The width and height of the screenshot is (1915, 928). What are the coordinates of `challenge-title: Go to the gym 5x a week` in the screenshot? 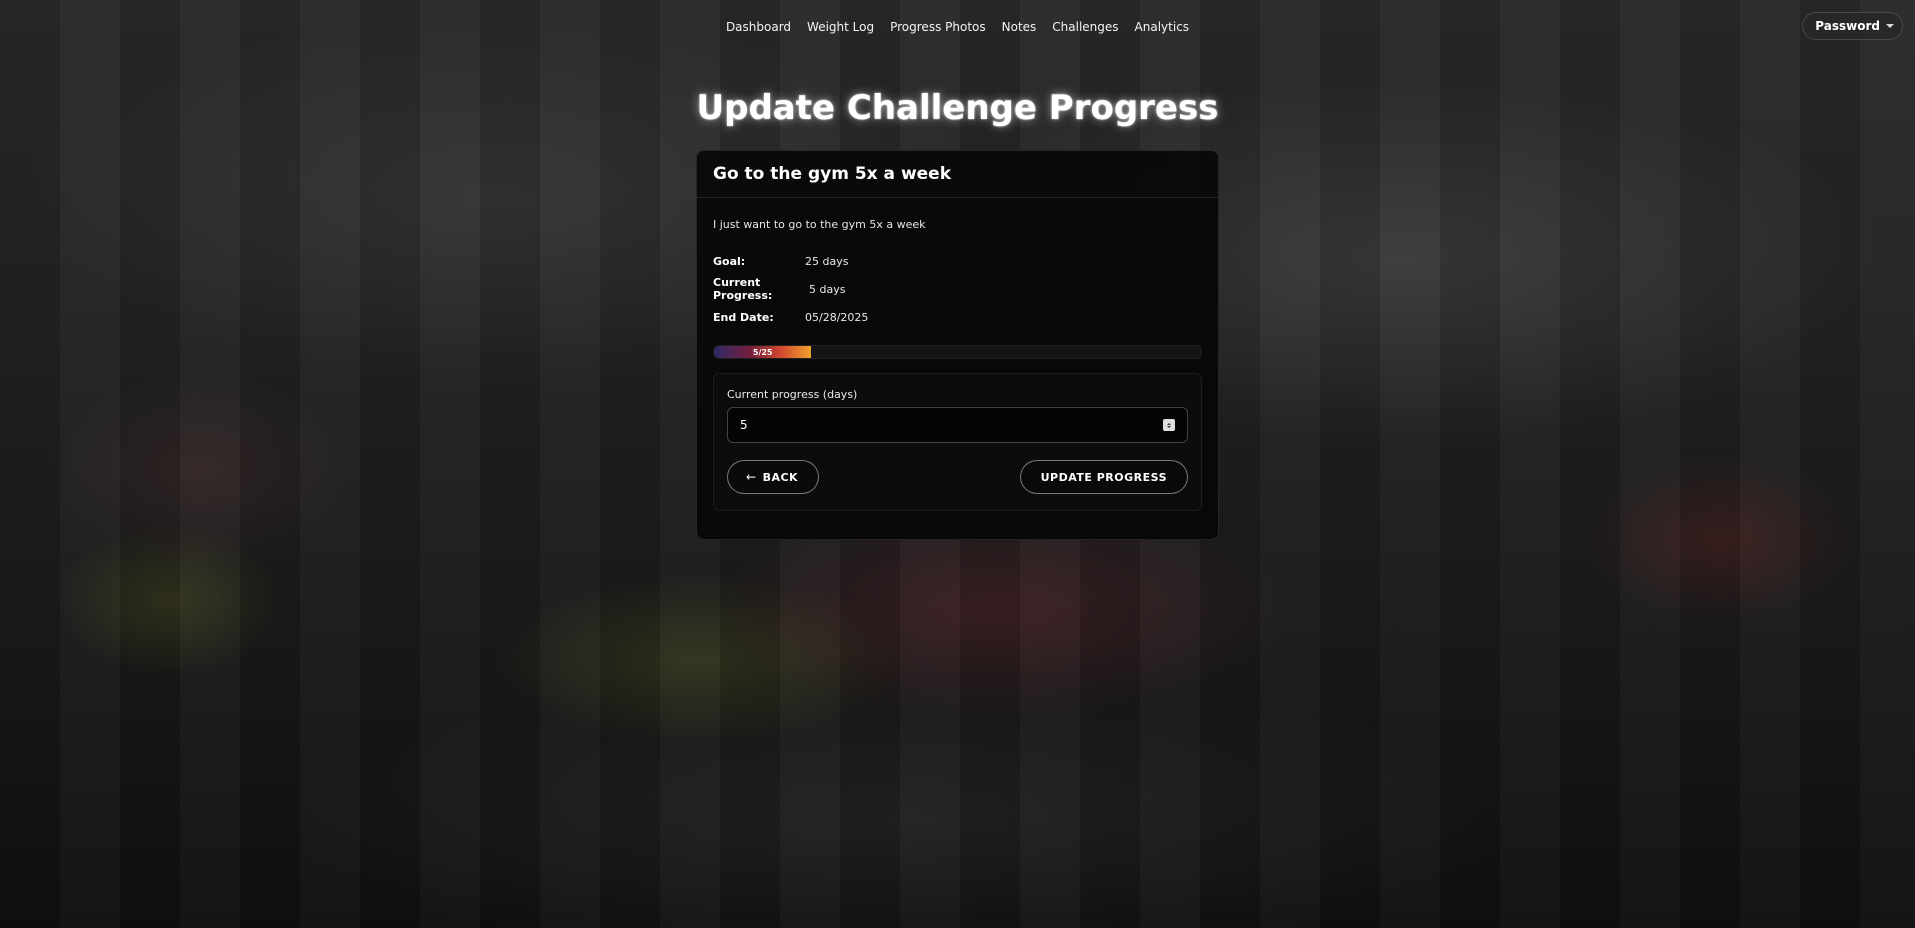 It's located at (832, 174).